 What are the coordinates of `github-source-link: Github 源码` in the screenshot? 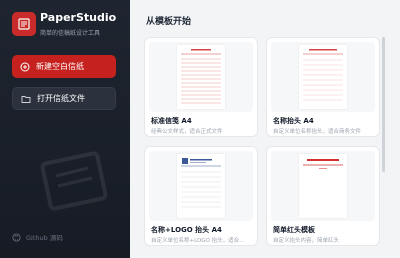 It's located at (37, 237).